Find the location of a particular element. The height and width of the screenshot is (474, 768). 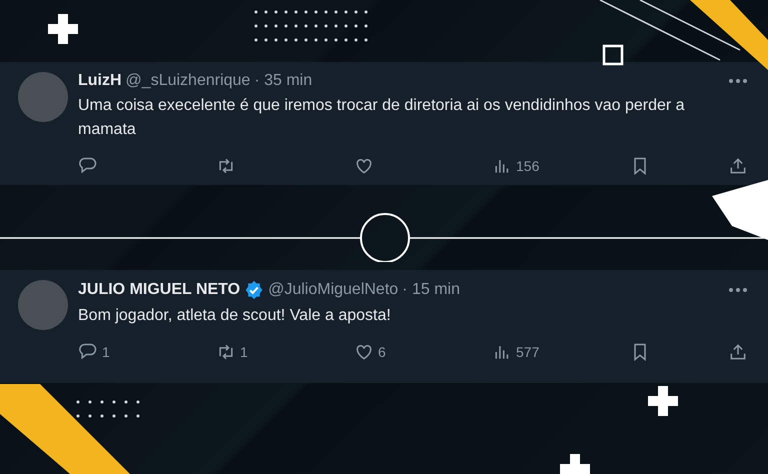

time-text: · 15 min is located at coordinates (431, 290).